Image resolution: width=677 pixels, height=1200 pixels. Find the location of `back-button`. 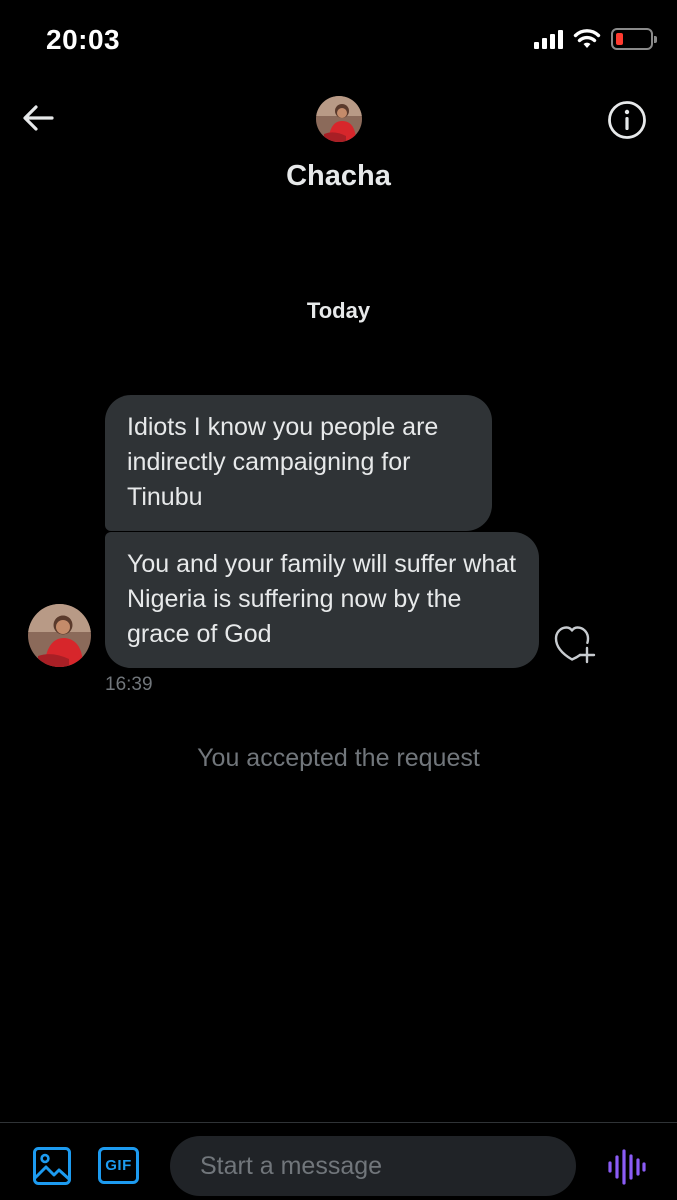

back-button is located at coordinates (38, 118).